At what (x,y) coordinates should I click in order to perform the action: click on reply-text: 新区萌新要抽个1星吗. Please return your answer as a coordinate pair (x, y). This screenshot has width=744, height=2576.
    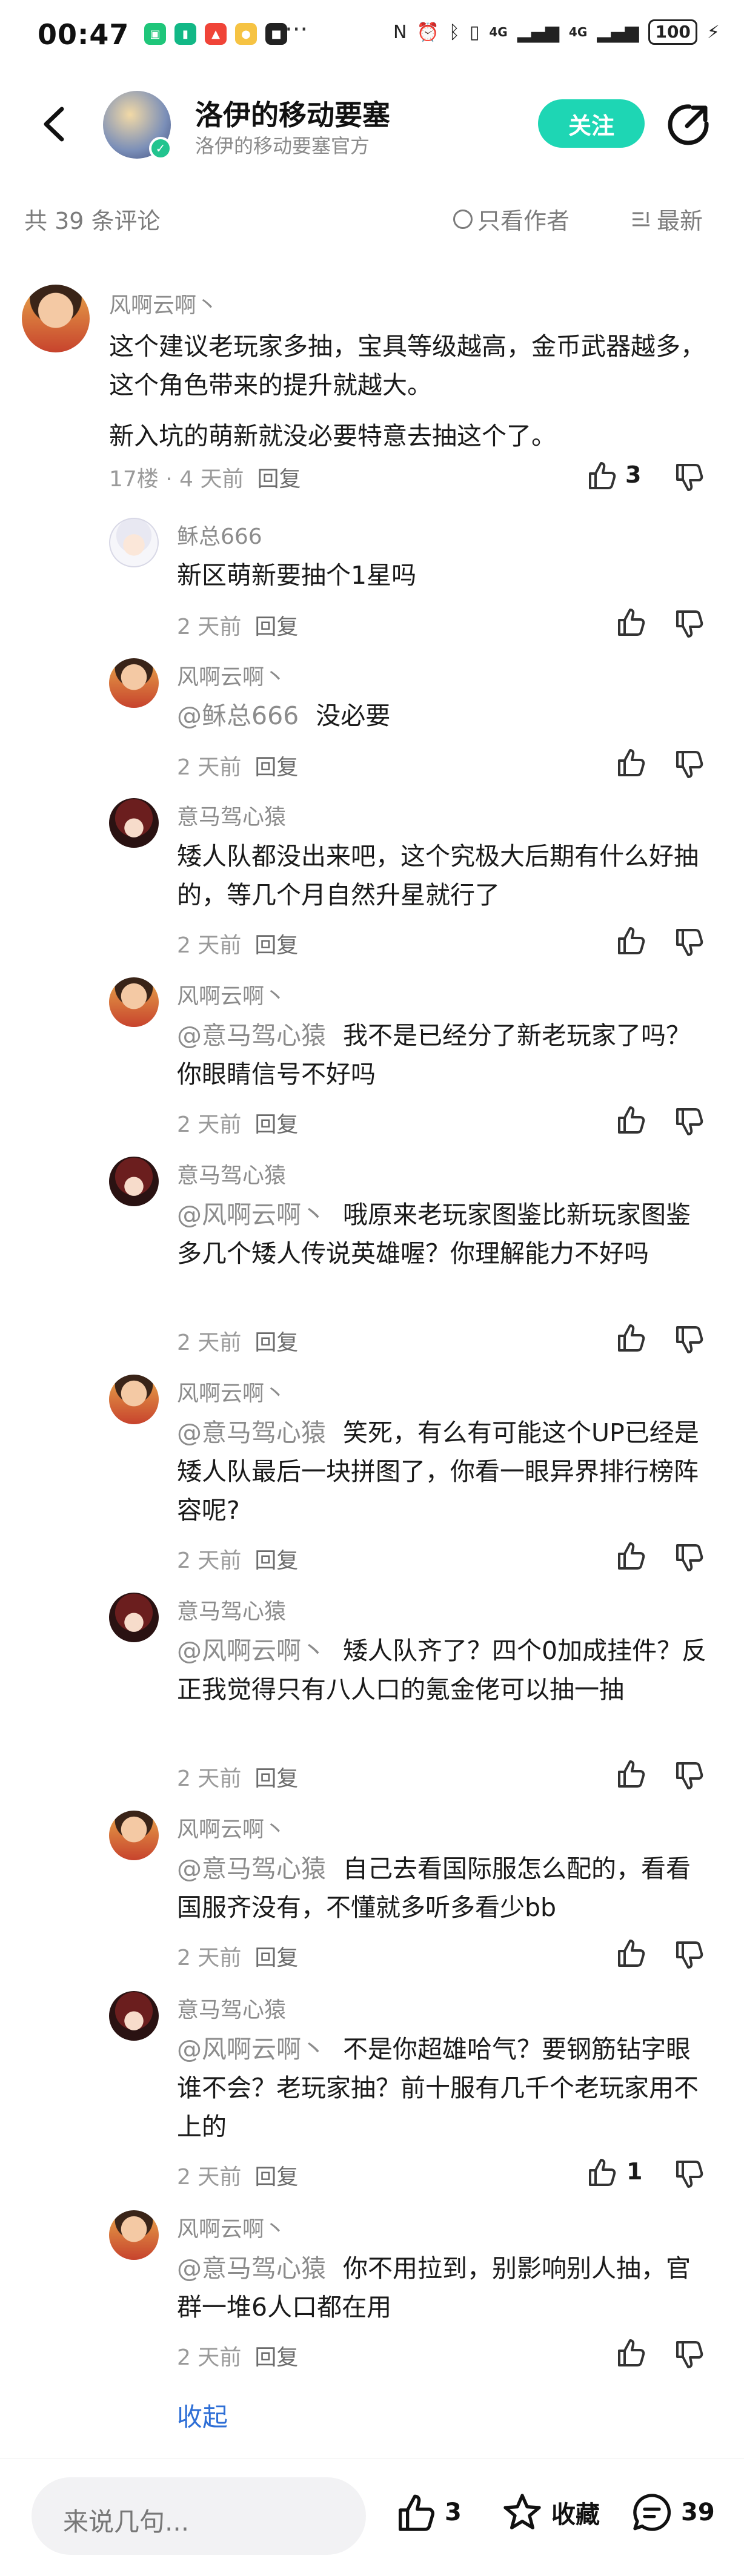
    Looking at the image, I should click on (443, 575).